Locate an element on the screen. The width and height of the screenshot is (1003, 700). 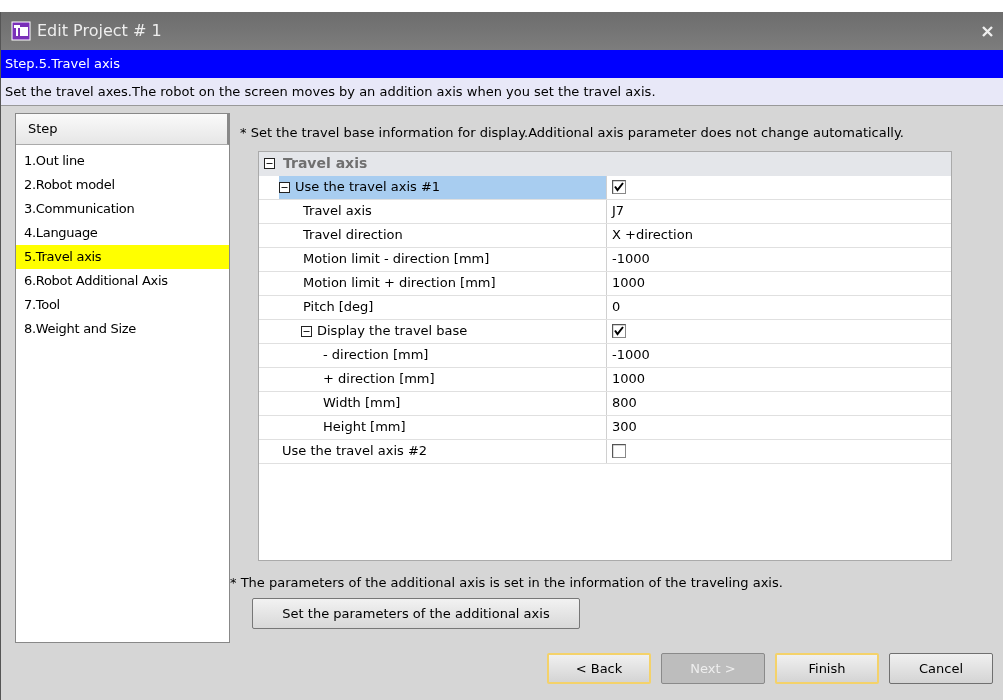
property-label: Use the travel axis #1 is located at coordinates (368, 187).